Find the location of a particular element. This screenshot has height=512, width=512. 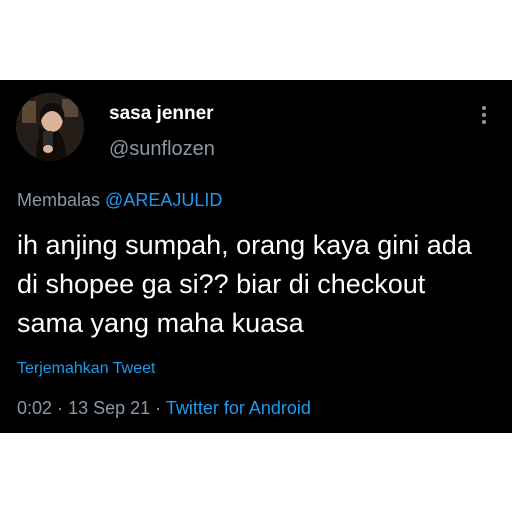

more-vertical-icon is located at coordinates (484, 115).